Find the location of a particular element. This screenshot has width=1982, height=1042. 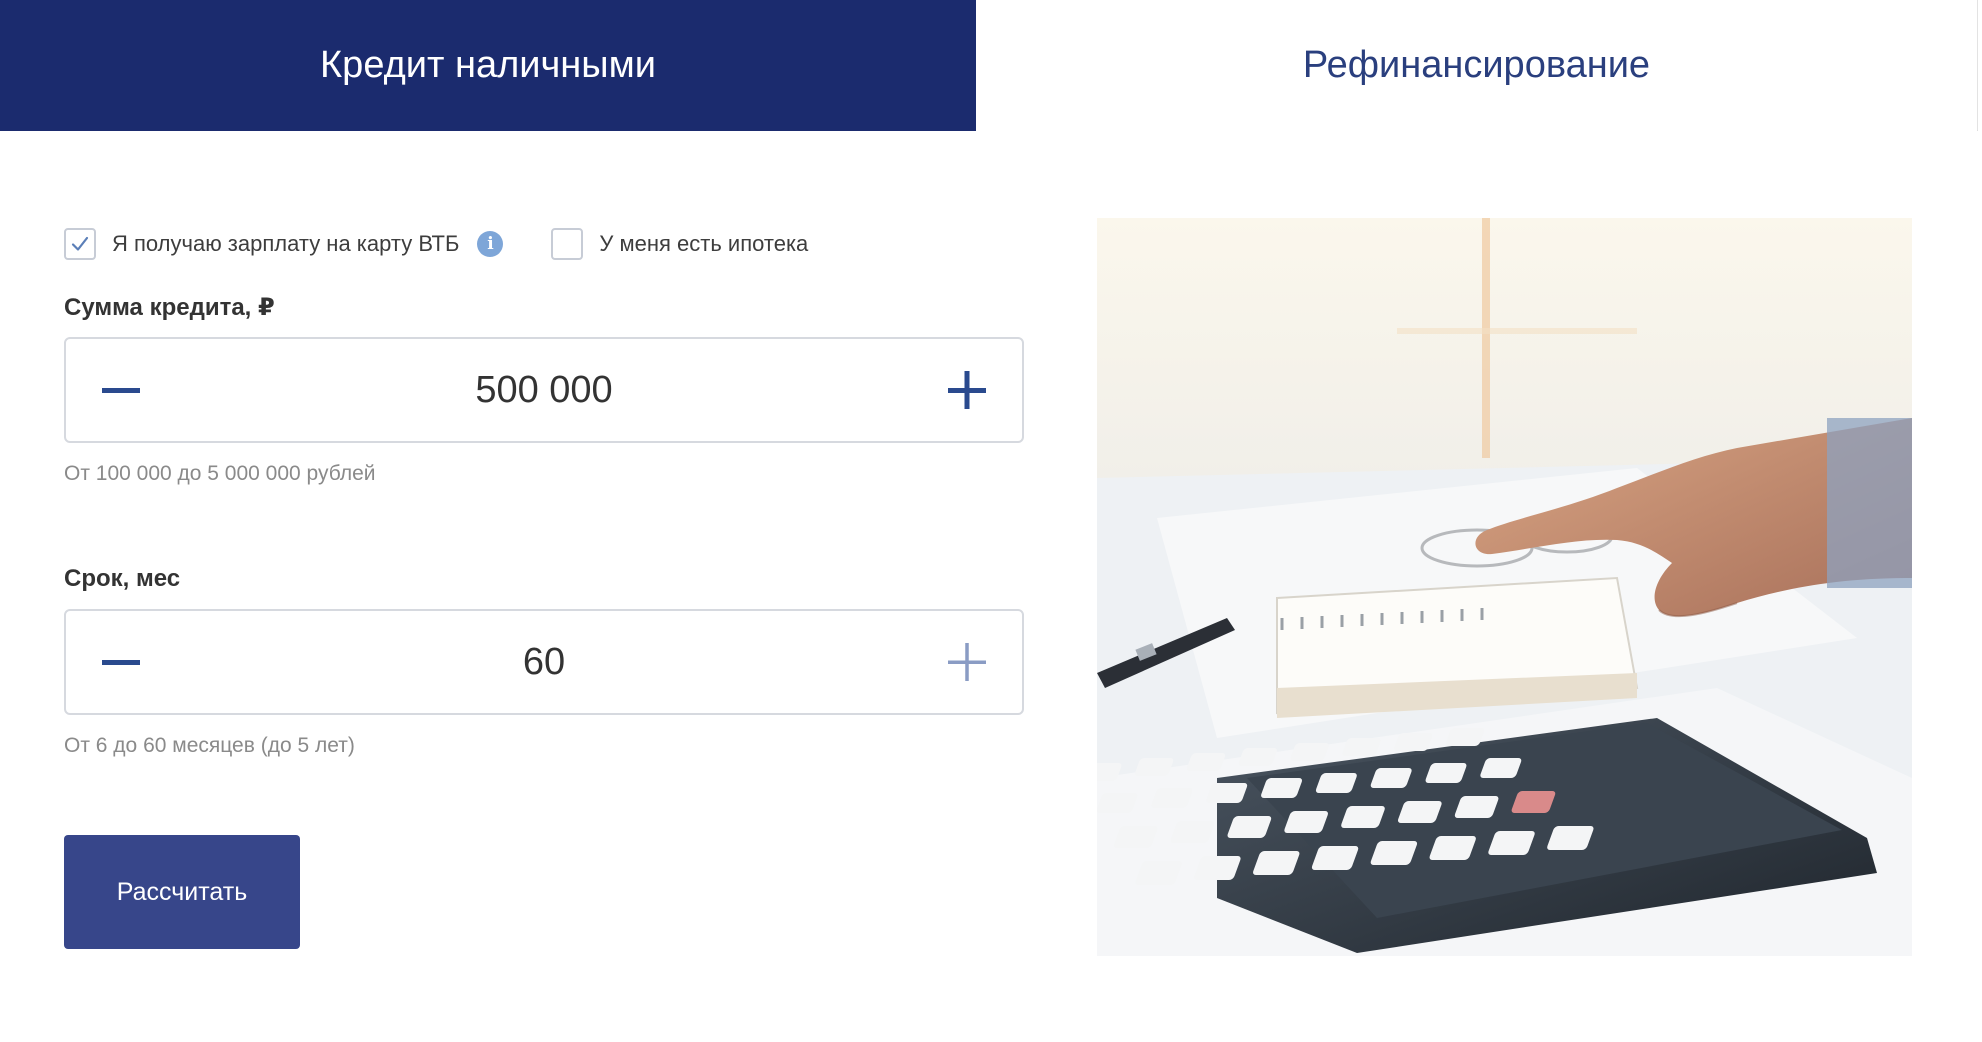

info-icon: i is located at coordinates (490, 244).